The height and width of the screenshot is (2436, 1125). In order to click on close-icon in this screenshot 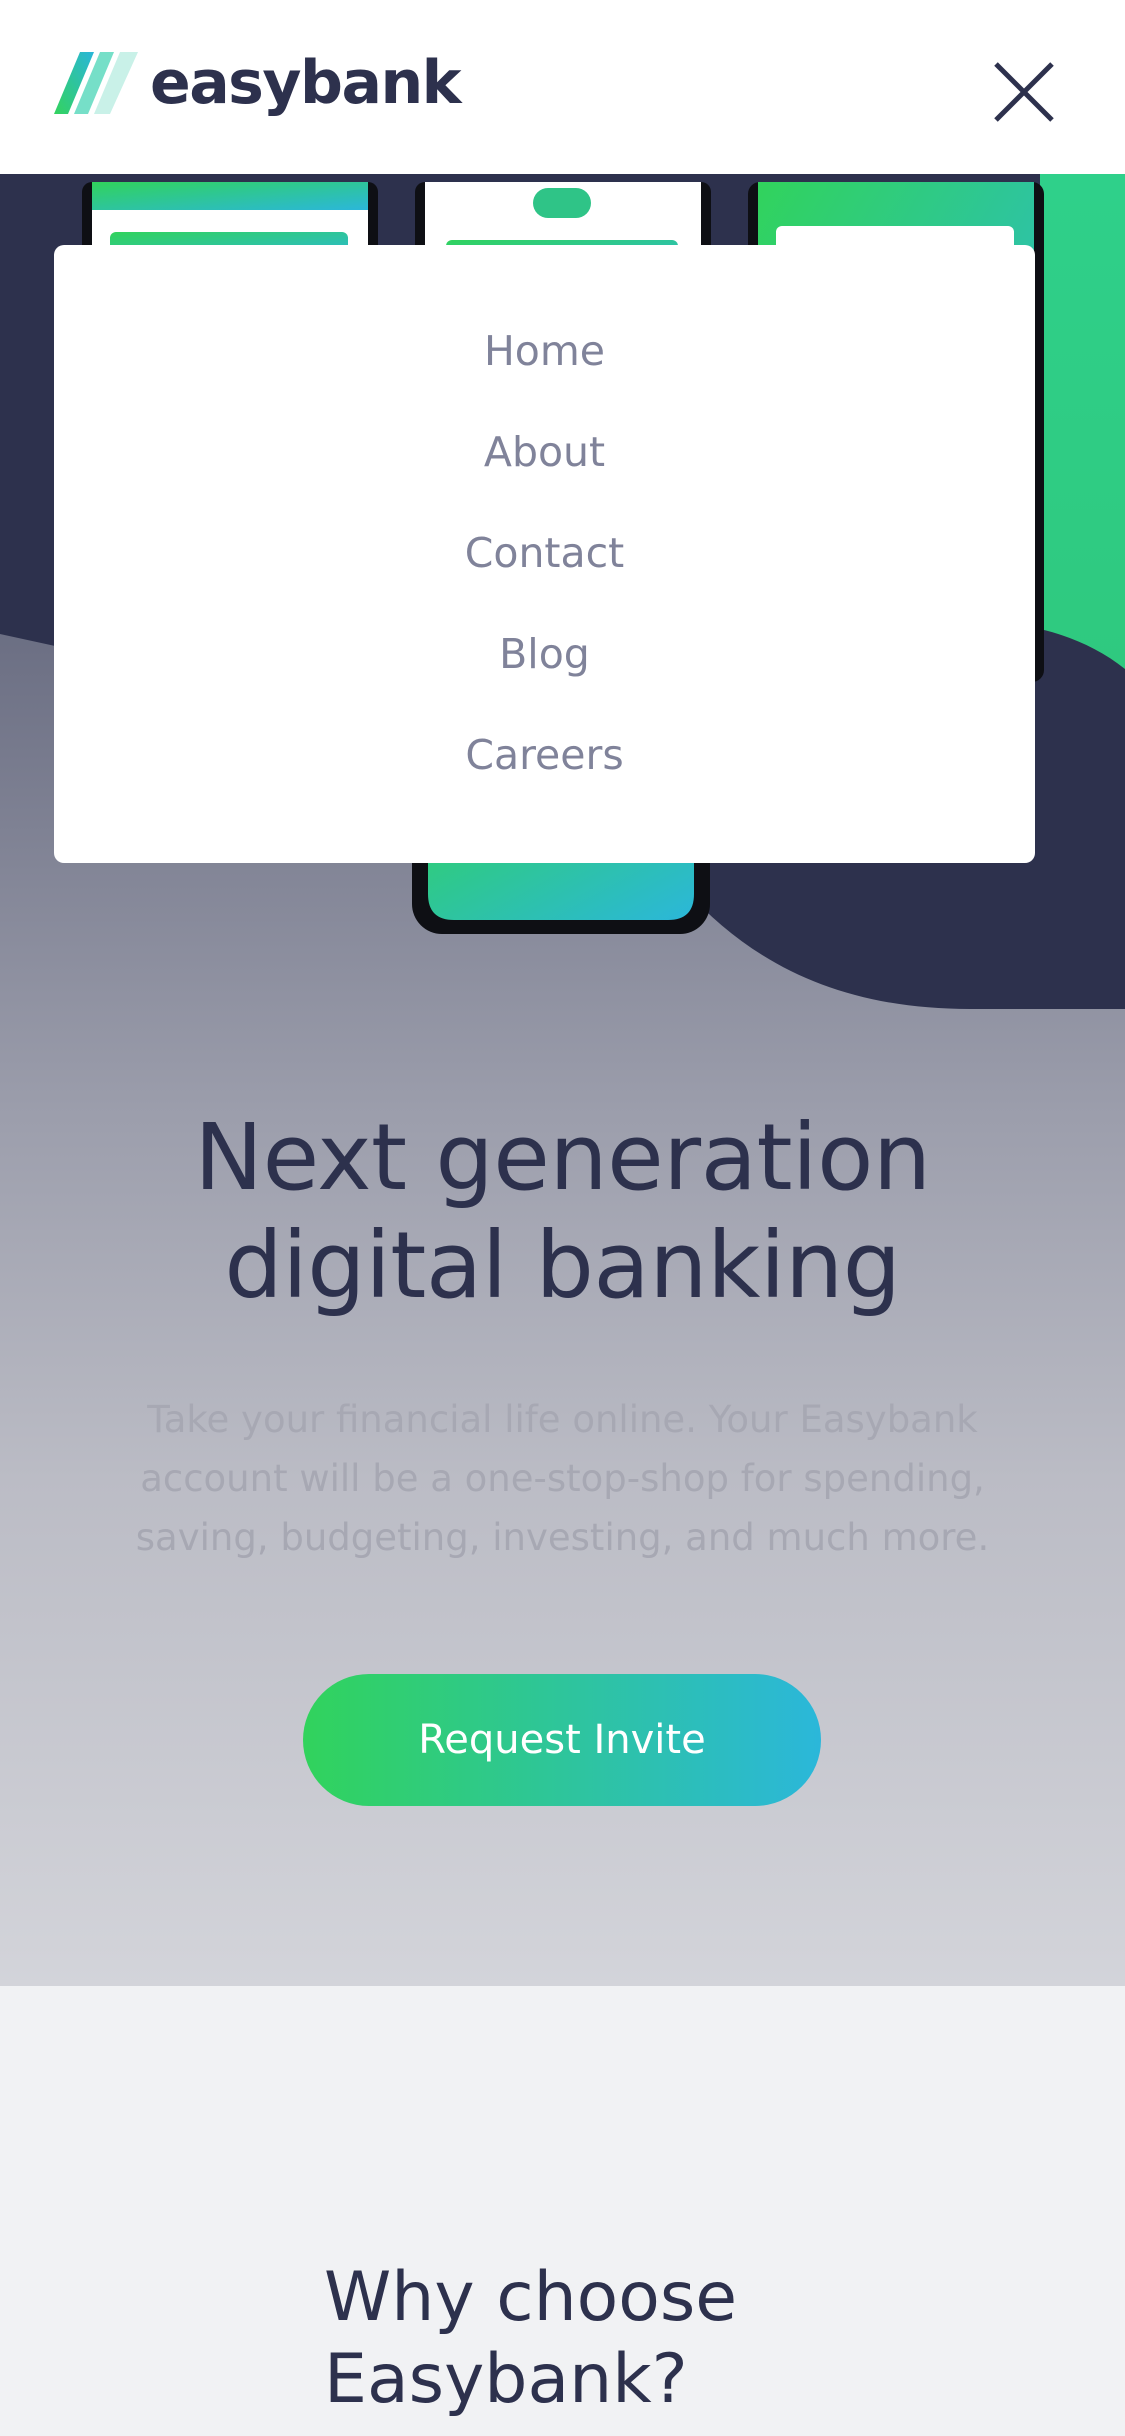, I will do `click(1024, 92)`.